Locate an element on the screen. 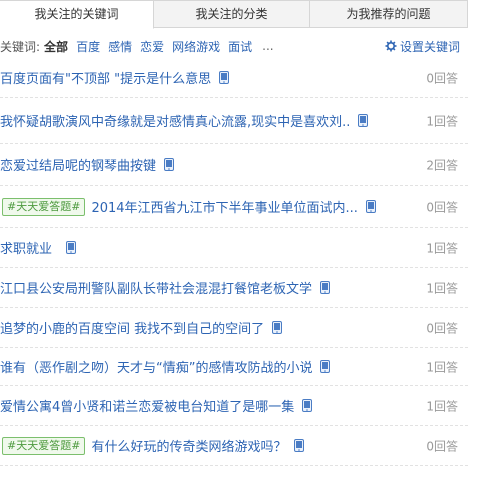  question-row: 江口县公安局刑警队副队长带社会混混打餐馆老板文学 1回答 is located at coordinates (234, 288).